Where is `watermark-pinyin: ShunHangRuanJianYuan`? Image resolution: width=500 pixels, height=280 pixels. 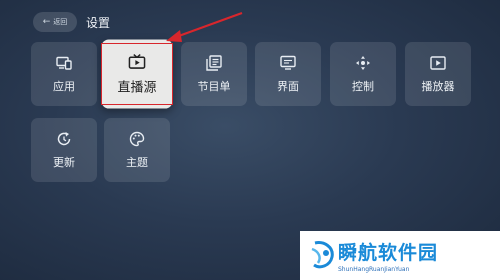
watermark-pinyin: ShunHangRuanJianYuan is located at coordinates (374, 269).